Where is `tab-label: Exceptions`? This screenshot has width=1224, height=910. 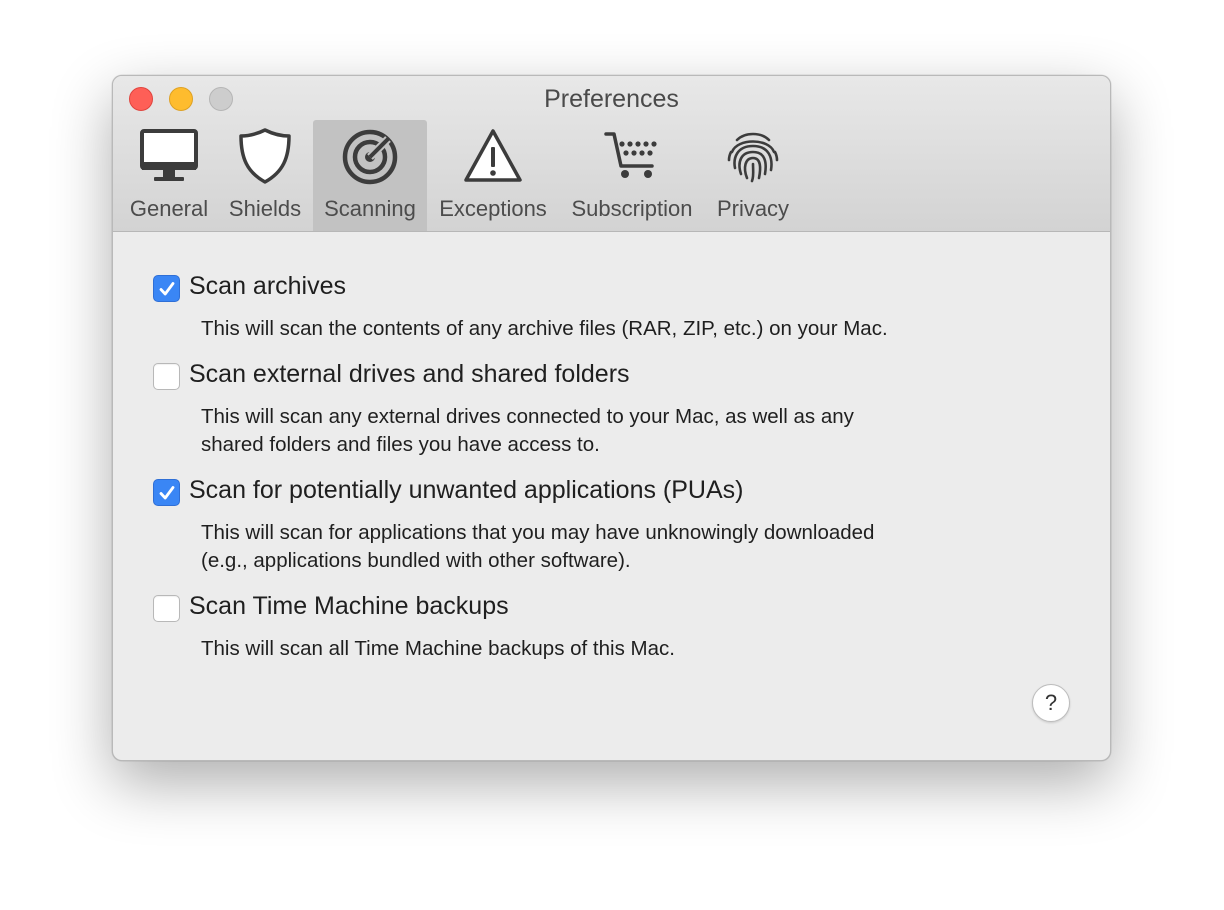 tab-label: Exceptions is located at coordinates (493, 208).